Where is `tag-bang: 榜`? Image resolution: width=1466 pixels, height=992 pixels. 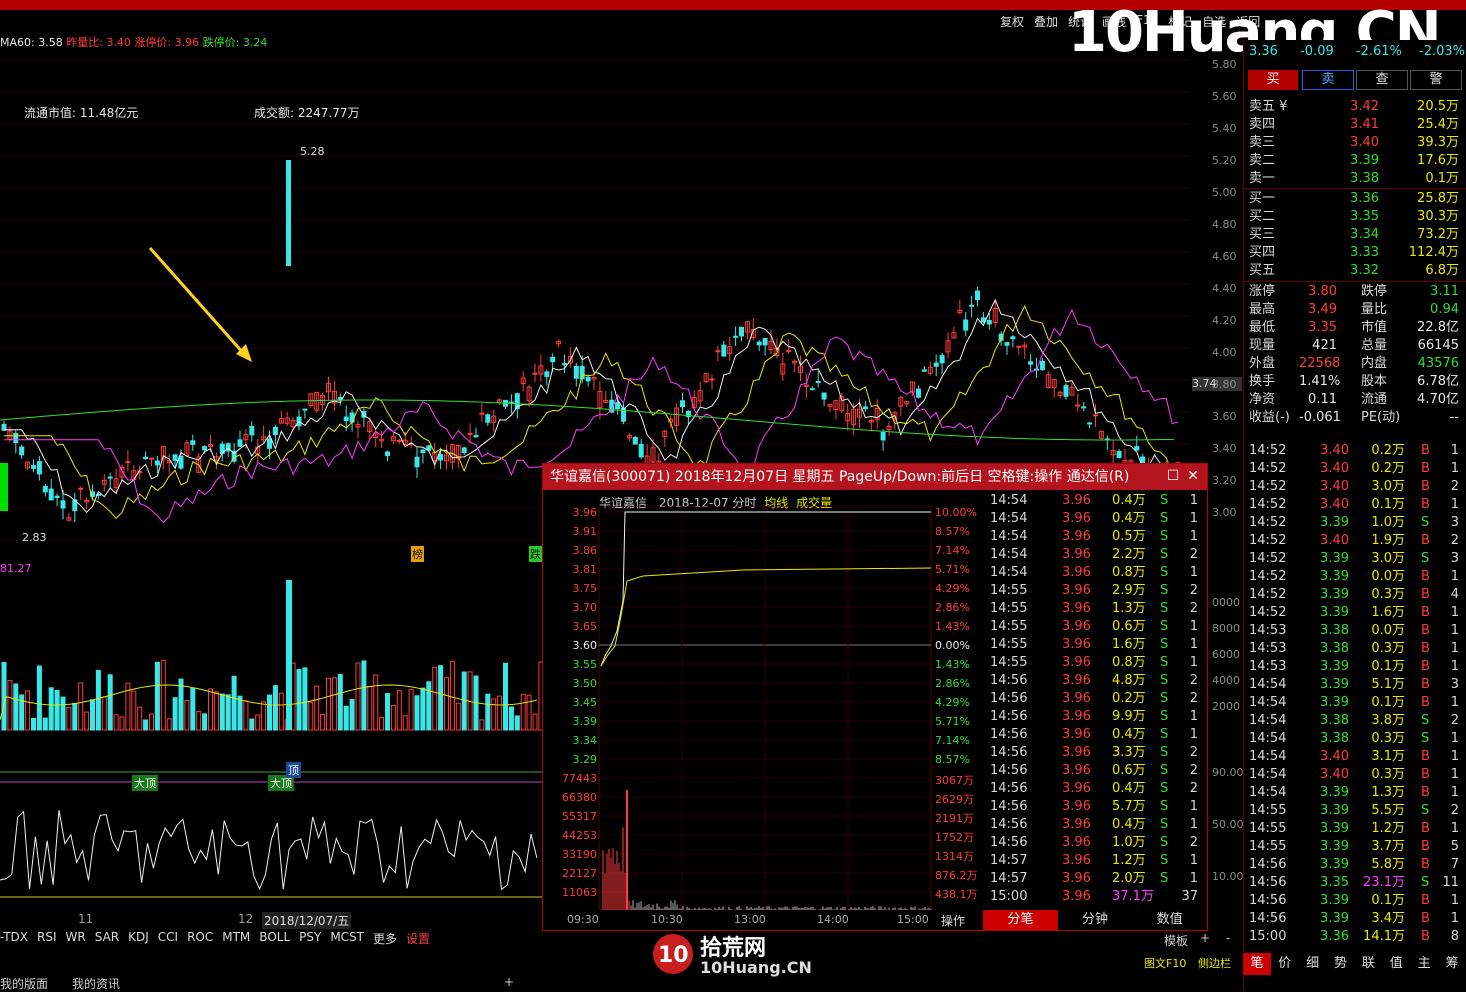
tag-bang: 榜 is located at coordinates (417, 554).